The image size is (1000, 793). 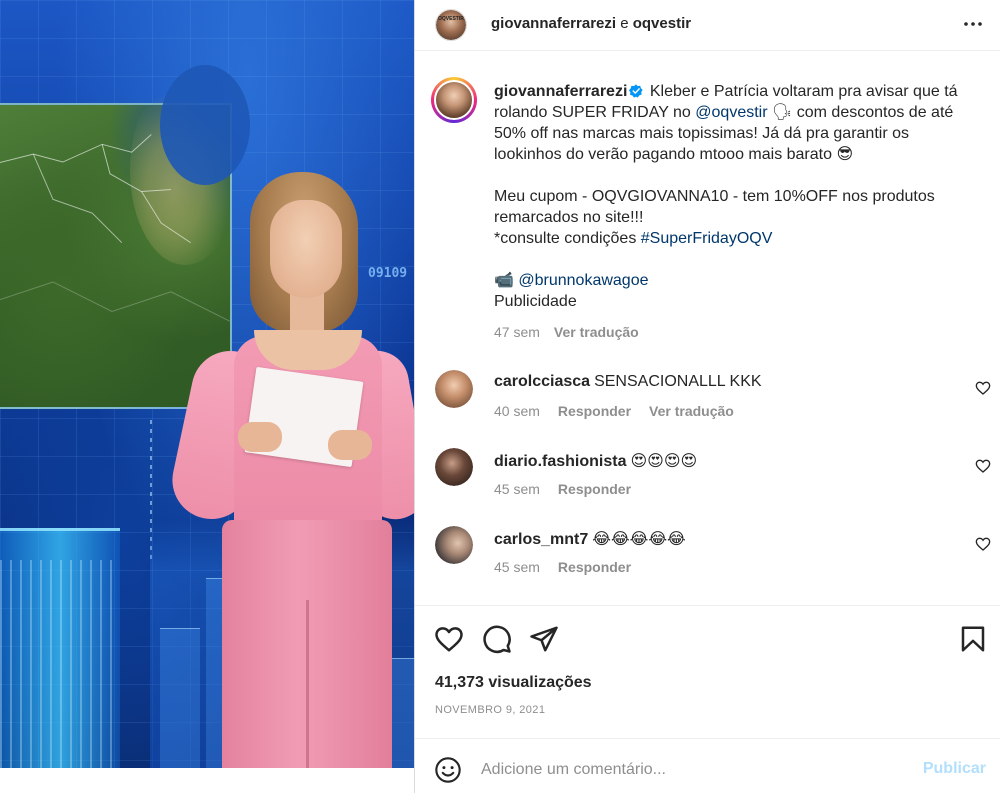 What do you see at coordinates (662, 23) in the screenshot?
I see `coauthor-link: oqvestir` at bounding box center [662, 23].